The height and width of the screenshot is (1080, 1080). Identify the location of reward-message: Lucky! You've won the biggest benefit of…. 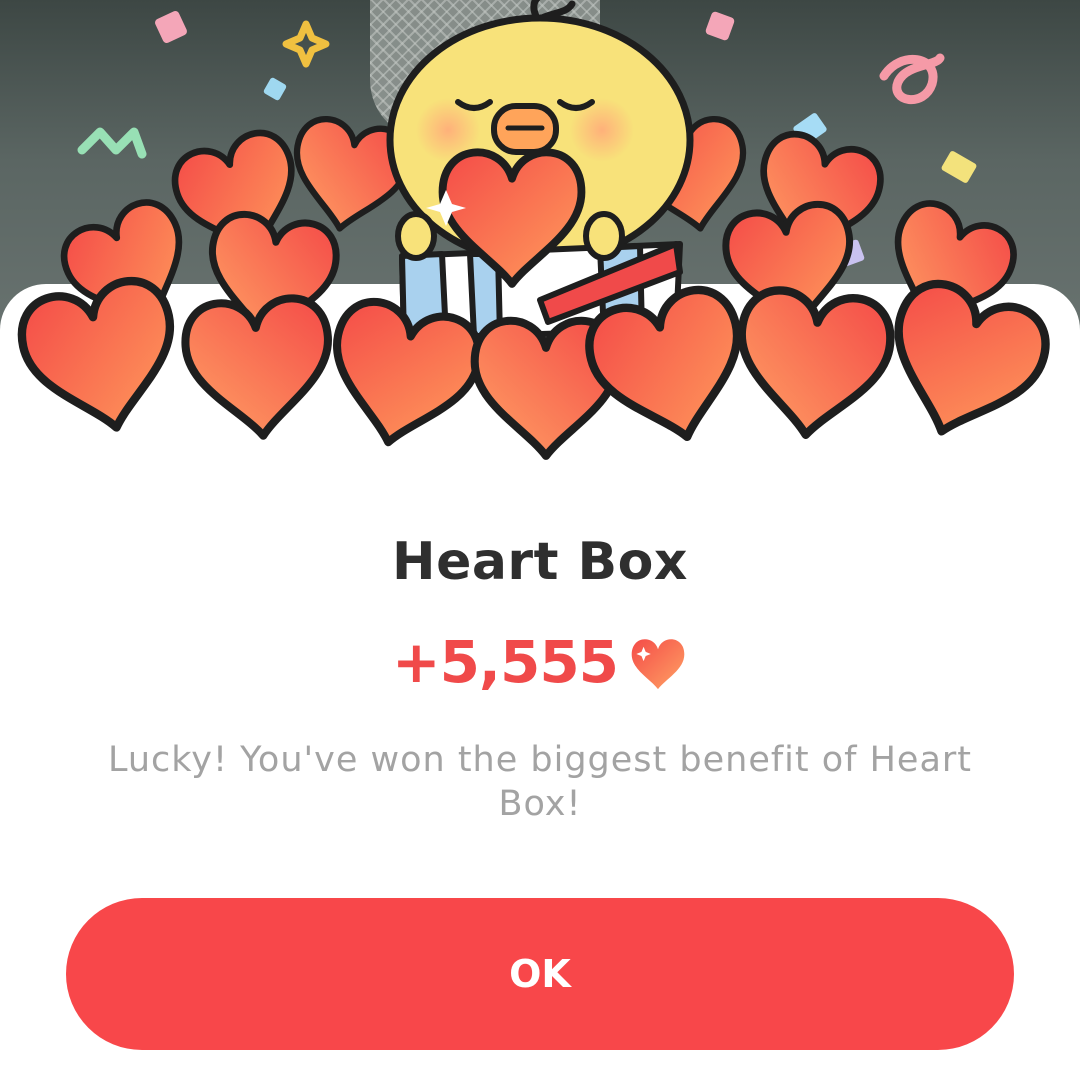
(540, 782).